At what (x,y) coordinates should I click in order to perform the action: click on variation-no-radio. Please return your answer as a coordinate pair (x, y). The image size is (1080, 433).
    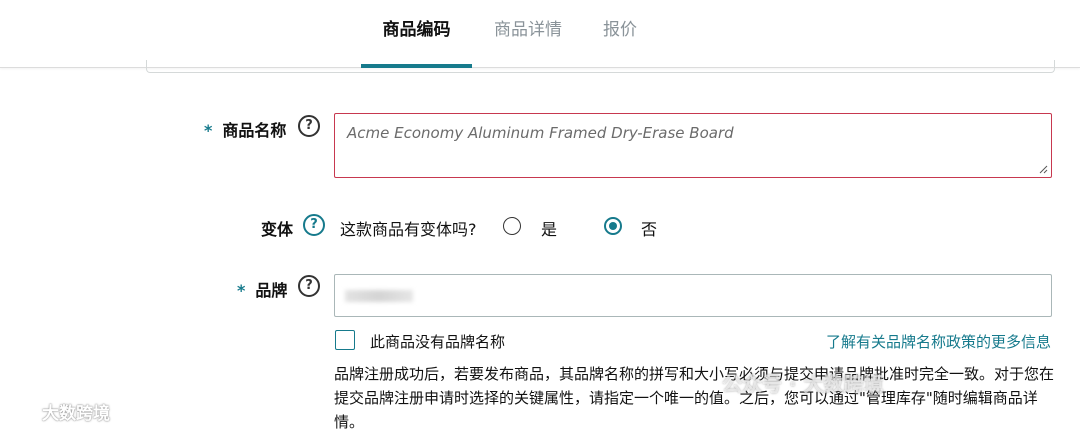
    Looking at the image, I should click on (613, 226).